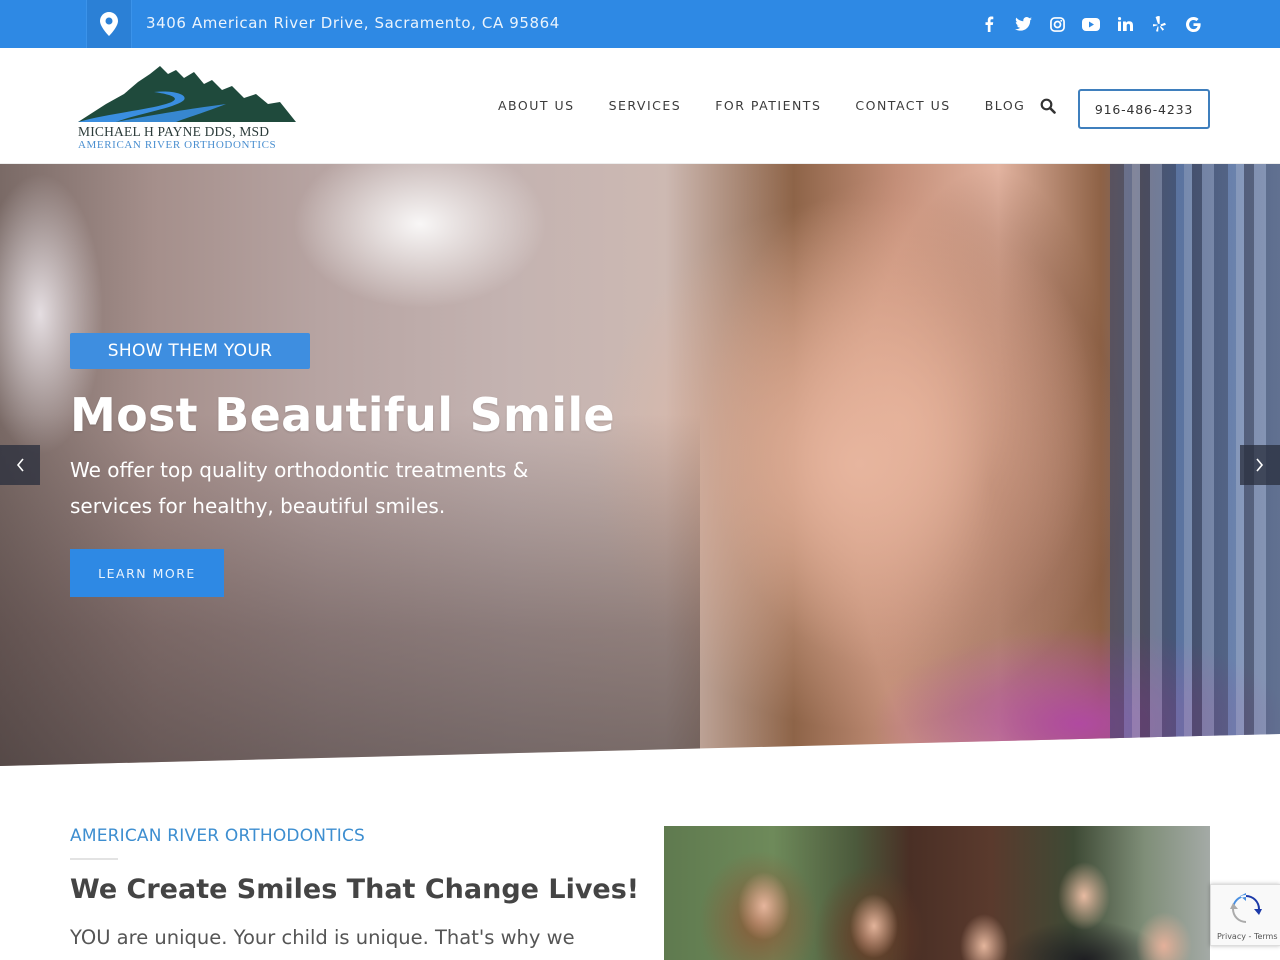 This screenshot has width=1280, height=960. I want to click on nav-contact-us: CONTACT US, so click(902, 105).